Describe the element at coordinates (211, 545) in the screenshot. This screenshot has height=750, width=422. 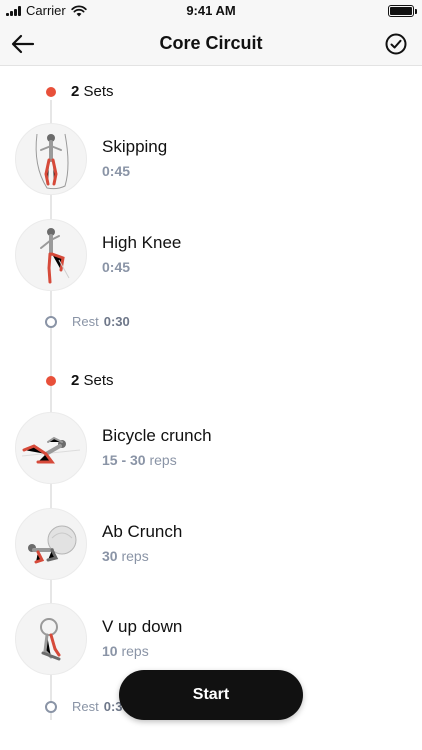
I see `exercise-row: Ab Crunch 30 reps` at that location.